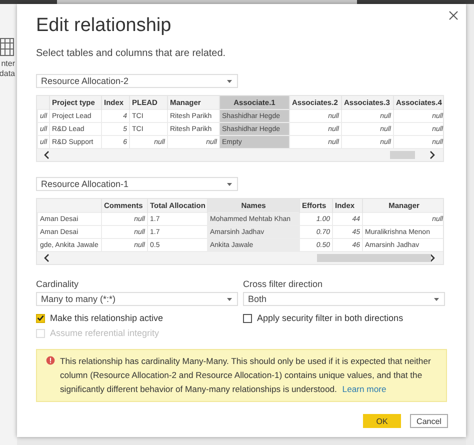 The height and width of the screenshot is (445, 474). I want to click on table-icon, so click(7, 47).